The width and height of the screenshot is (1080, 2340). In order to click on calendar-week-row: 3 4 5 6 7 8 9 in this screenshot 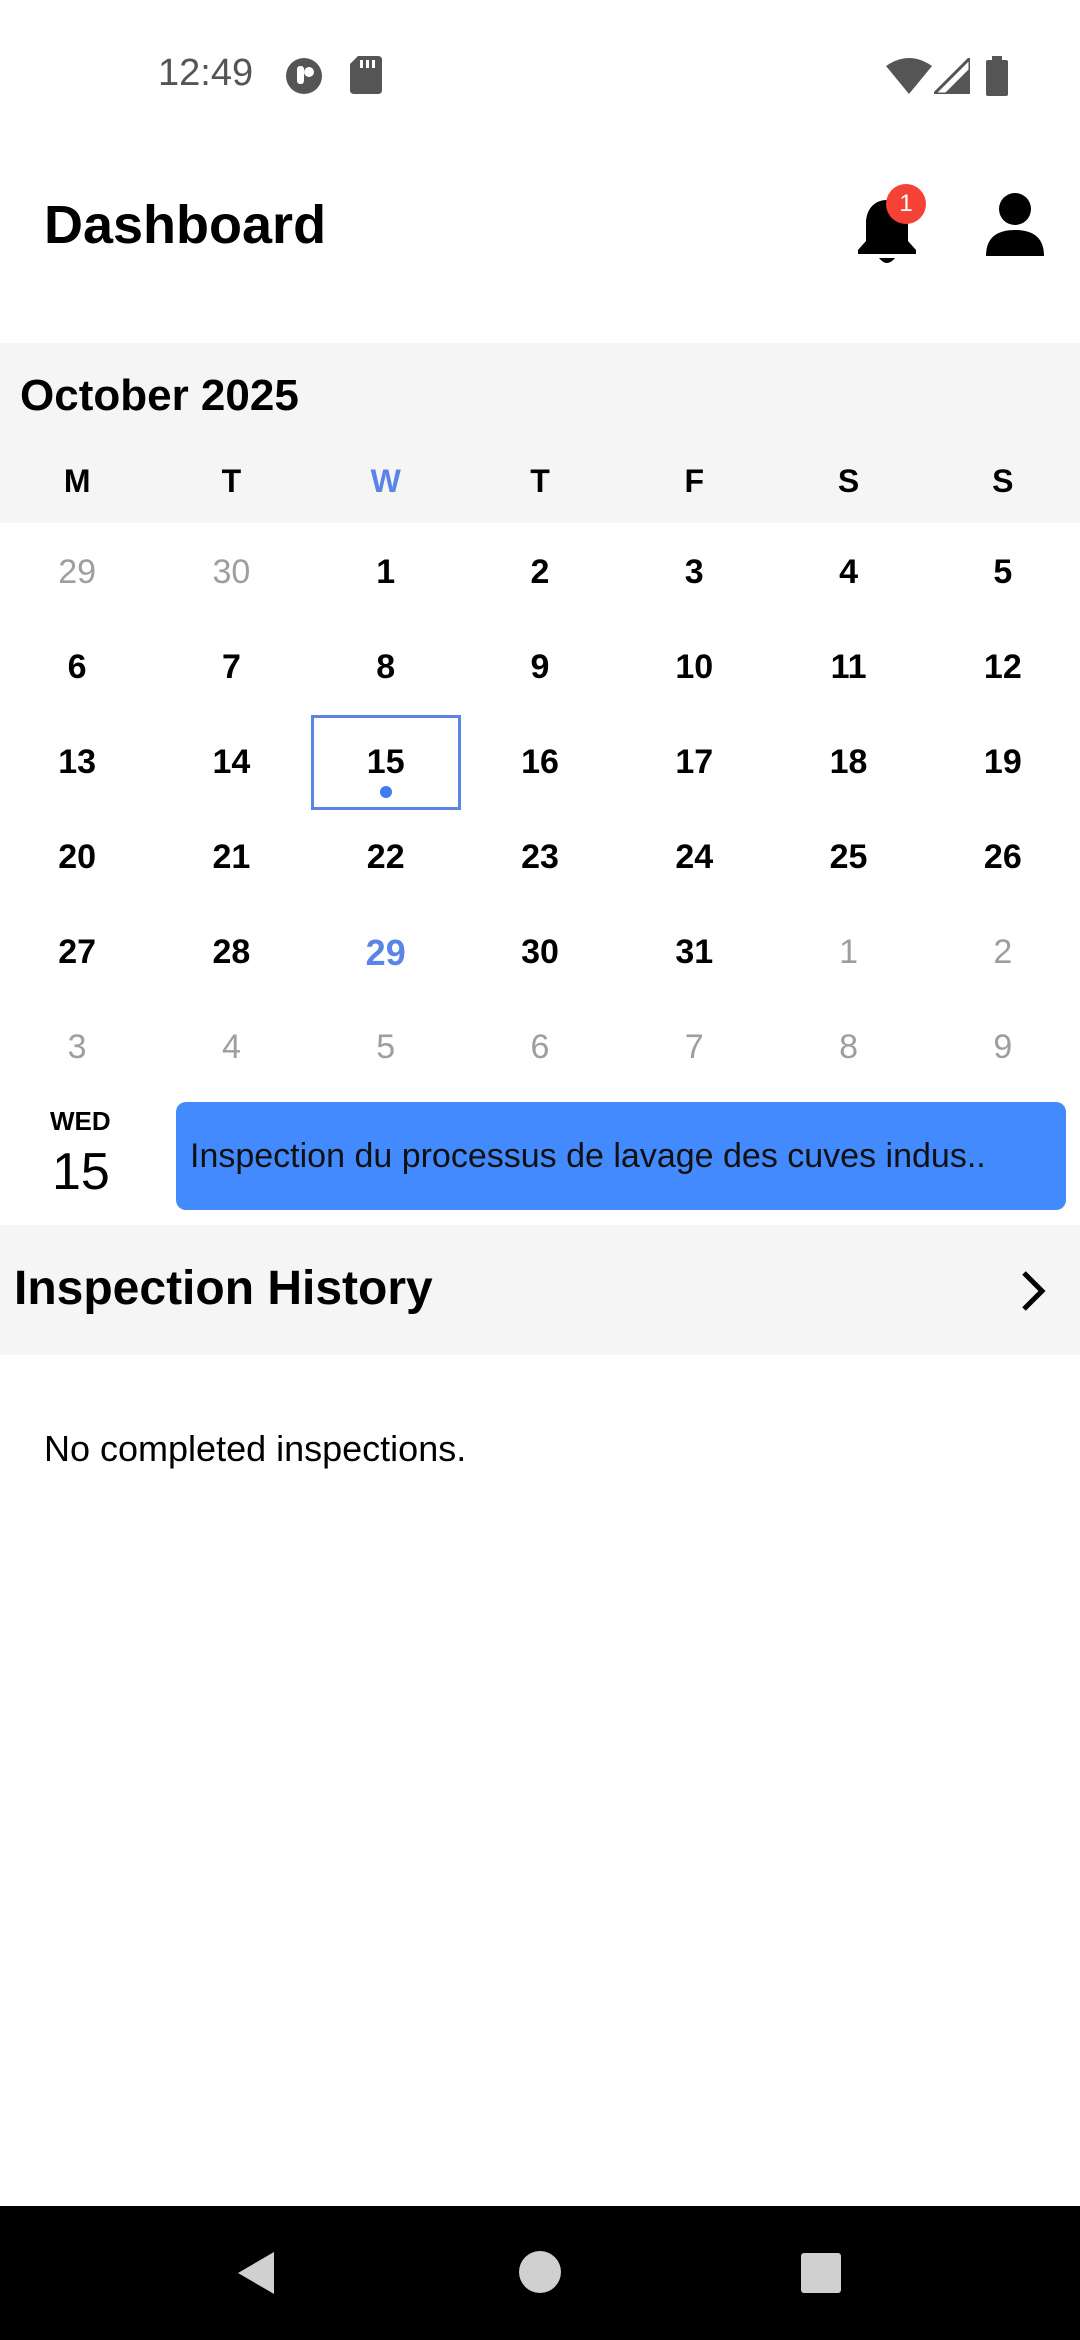, I will do `click(540, 1047)`.